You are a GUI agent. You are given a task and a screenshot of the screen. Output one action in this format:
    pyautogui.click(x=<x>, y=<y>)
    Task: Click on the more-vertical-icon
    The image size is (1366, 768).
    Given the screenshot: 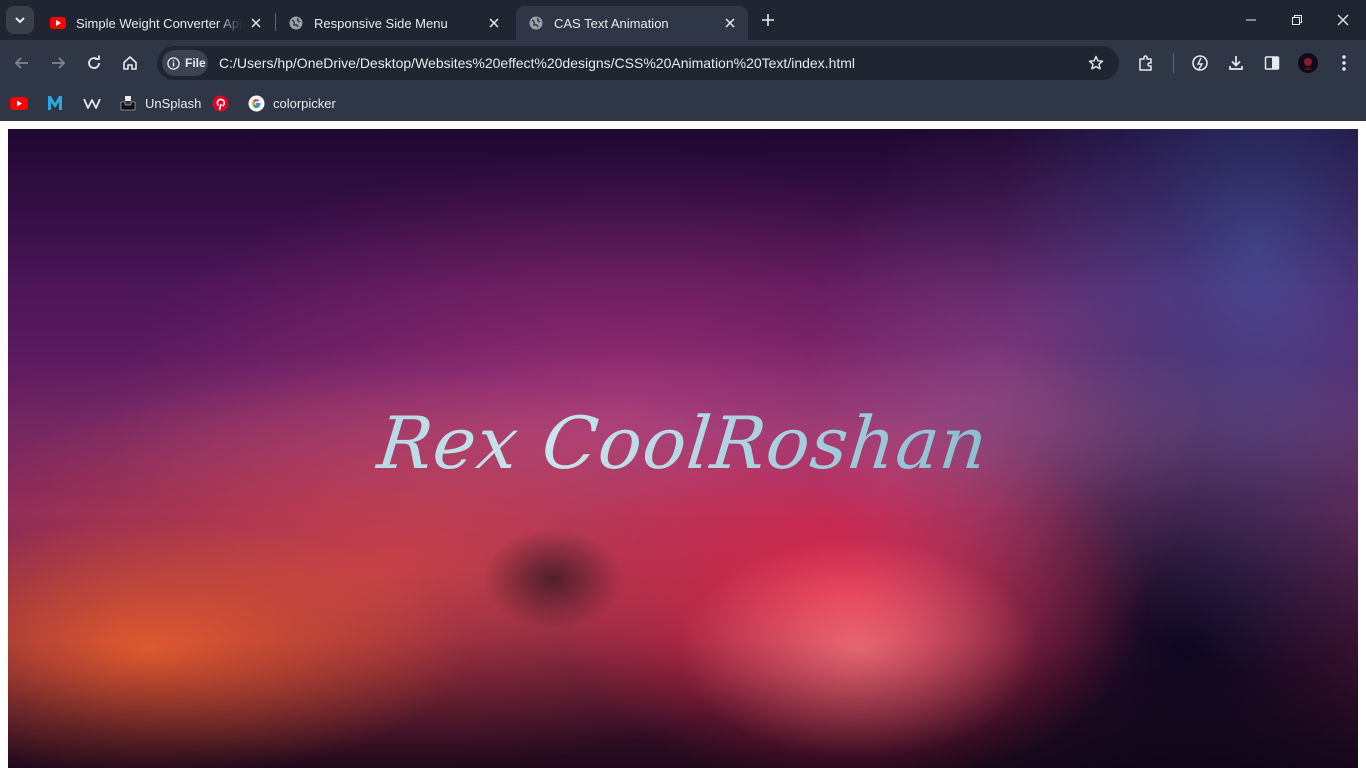 What is the action you would take?
    pyautogui.click(x=1344, y=63)
    